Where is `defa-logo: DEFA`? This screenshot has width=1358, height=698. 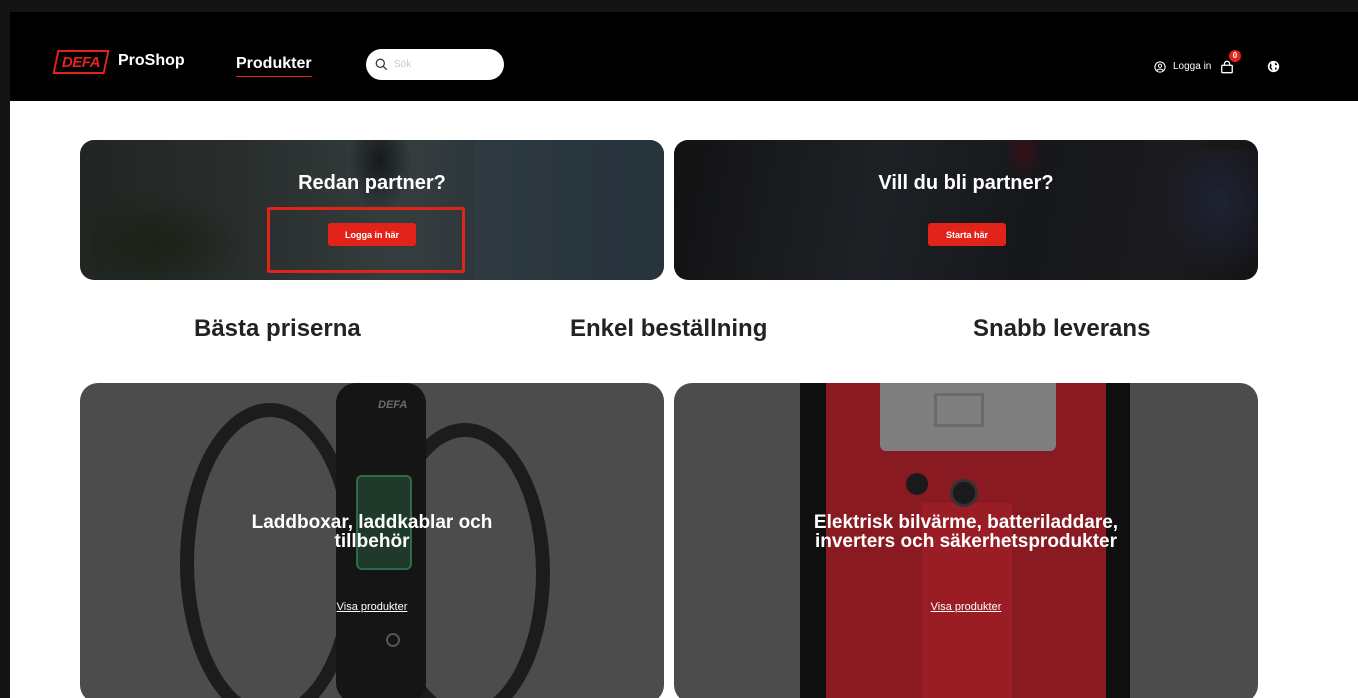 defa-logo: DEFA is located at coordinates (81, 62).